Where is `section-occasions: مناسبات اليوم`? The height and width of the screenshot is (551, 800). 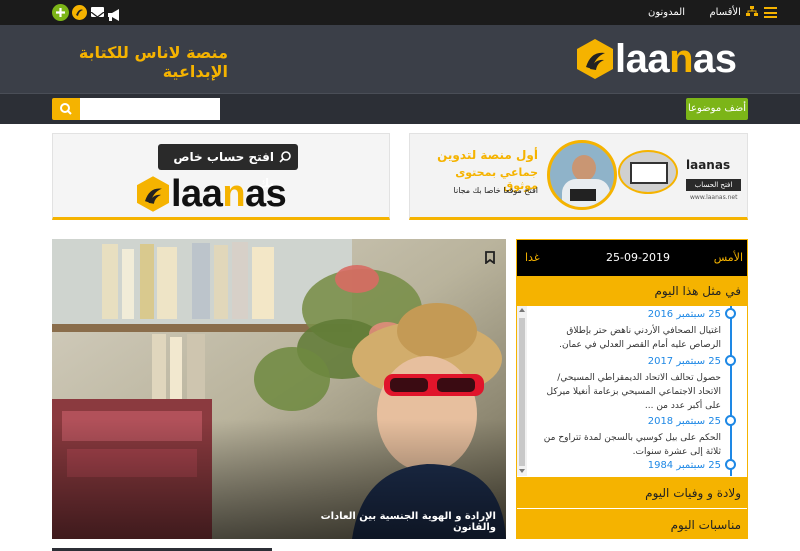 section-occasions: مناسبات اليوم is located at coordinates (632, 523).